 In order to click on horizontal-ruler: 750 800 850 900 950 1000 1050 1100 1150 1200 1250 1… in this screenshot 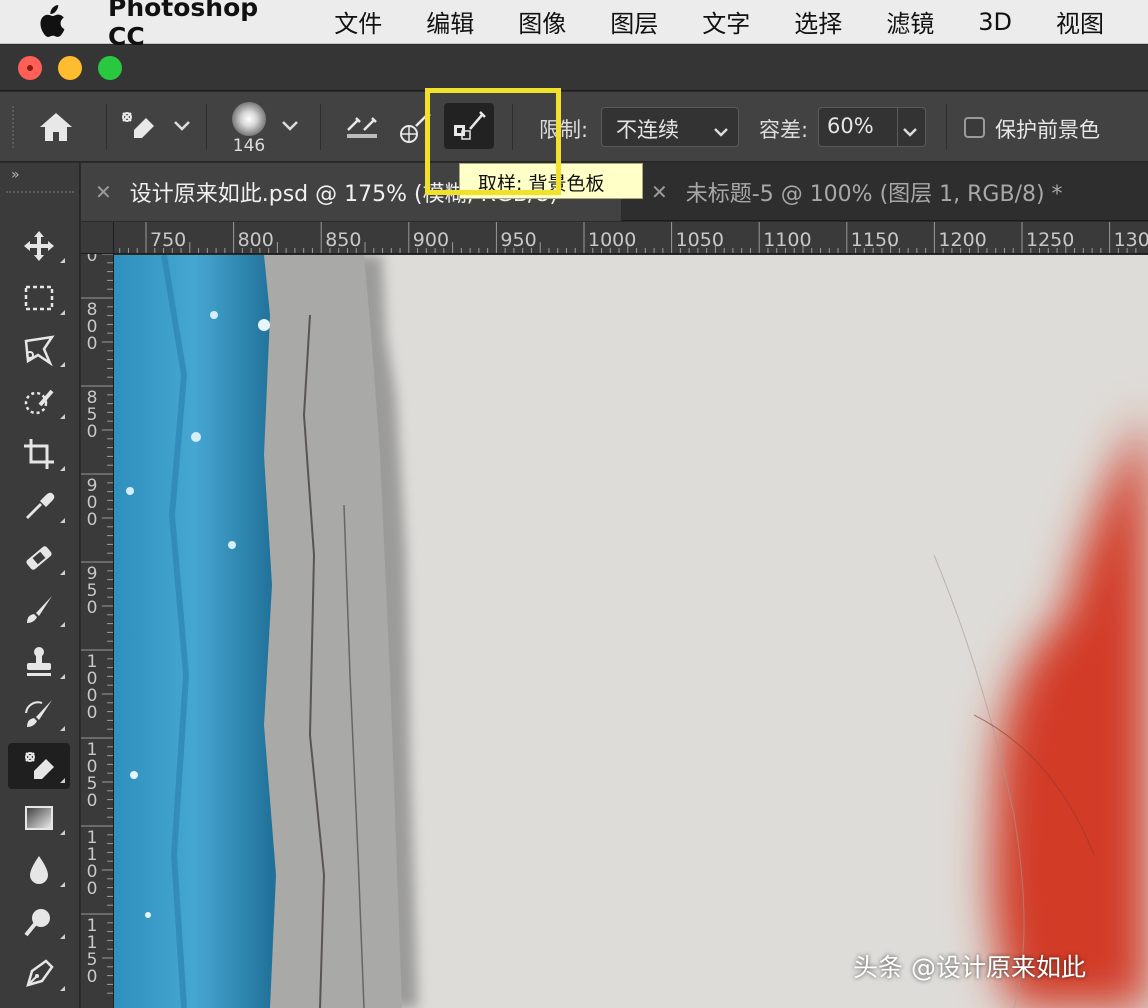, I will do `click(631, 238)`.